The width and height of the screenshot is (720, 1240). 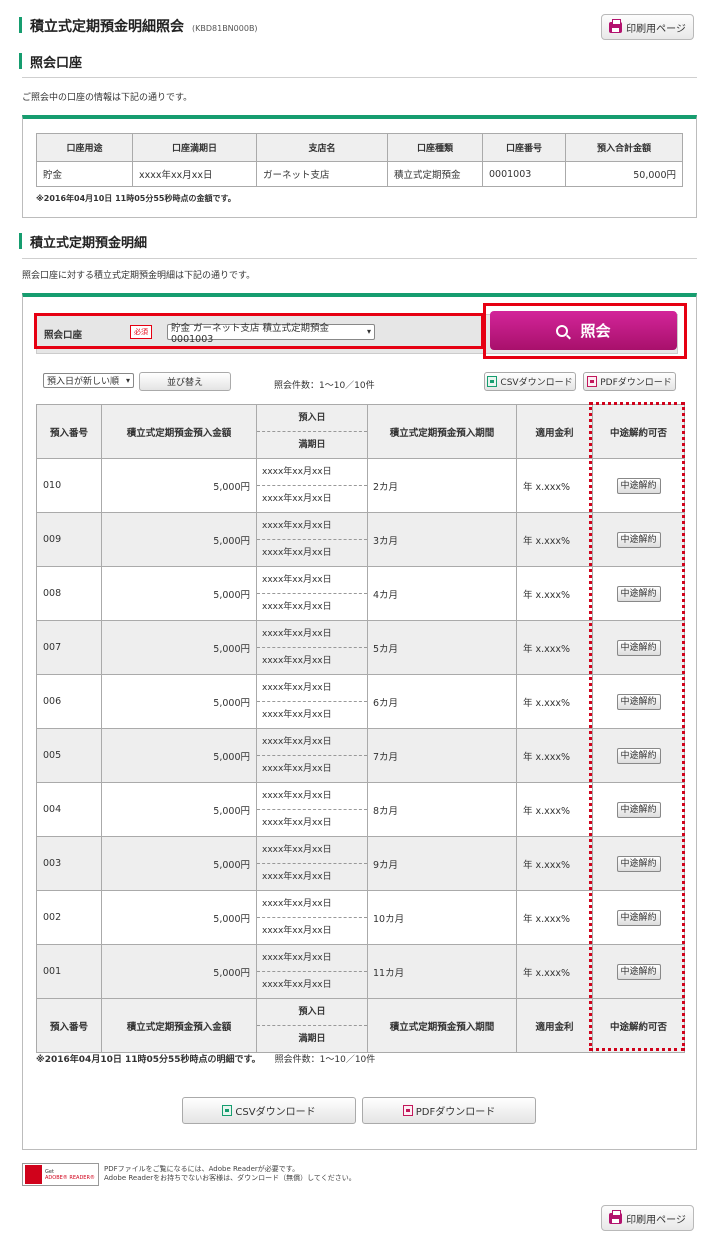 I want to click on deposit-period: 7カ月, so click(x=442, y=755).